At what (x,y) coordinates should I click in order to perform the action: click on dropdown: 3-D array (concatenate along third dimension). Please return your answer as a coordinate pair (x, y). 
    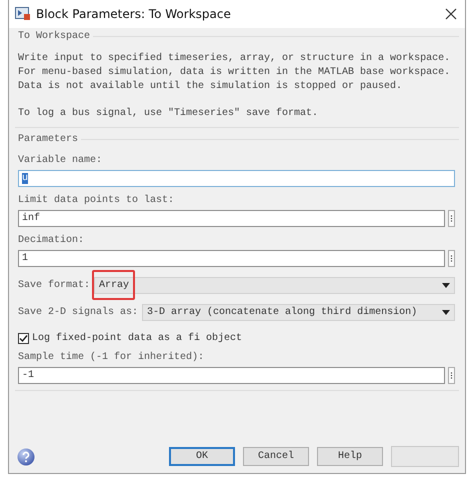
    Looking at the image, I should click on (298, 312).